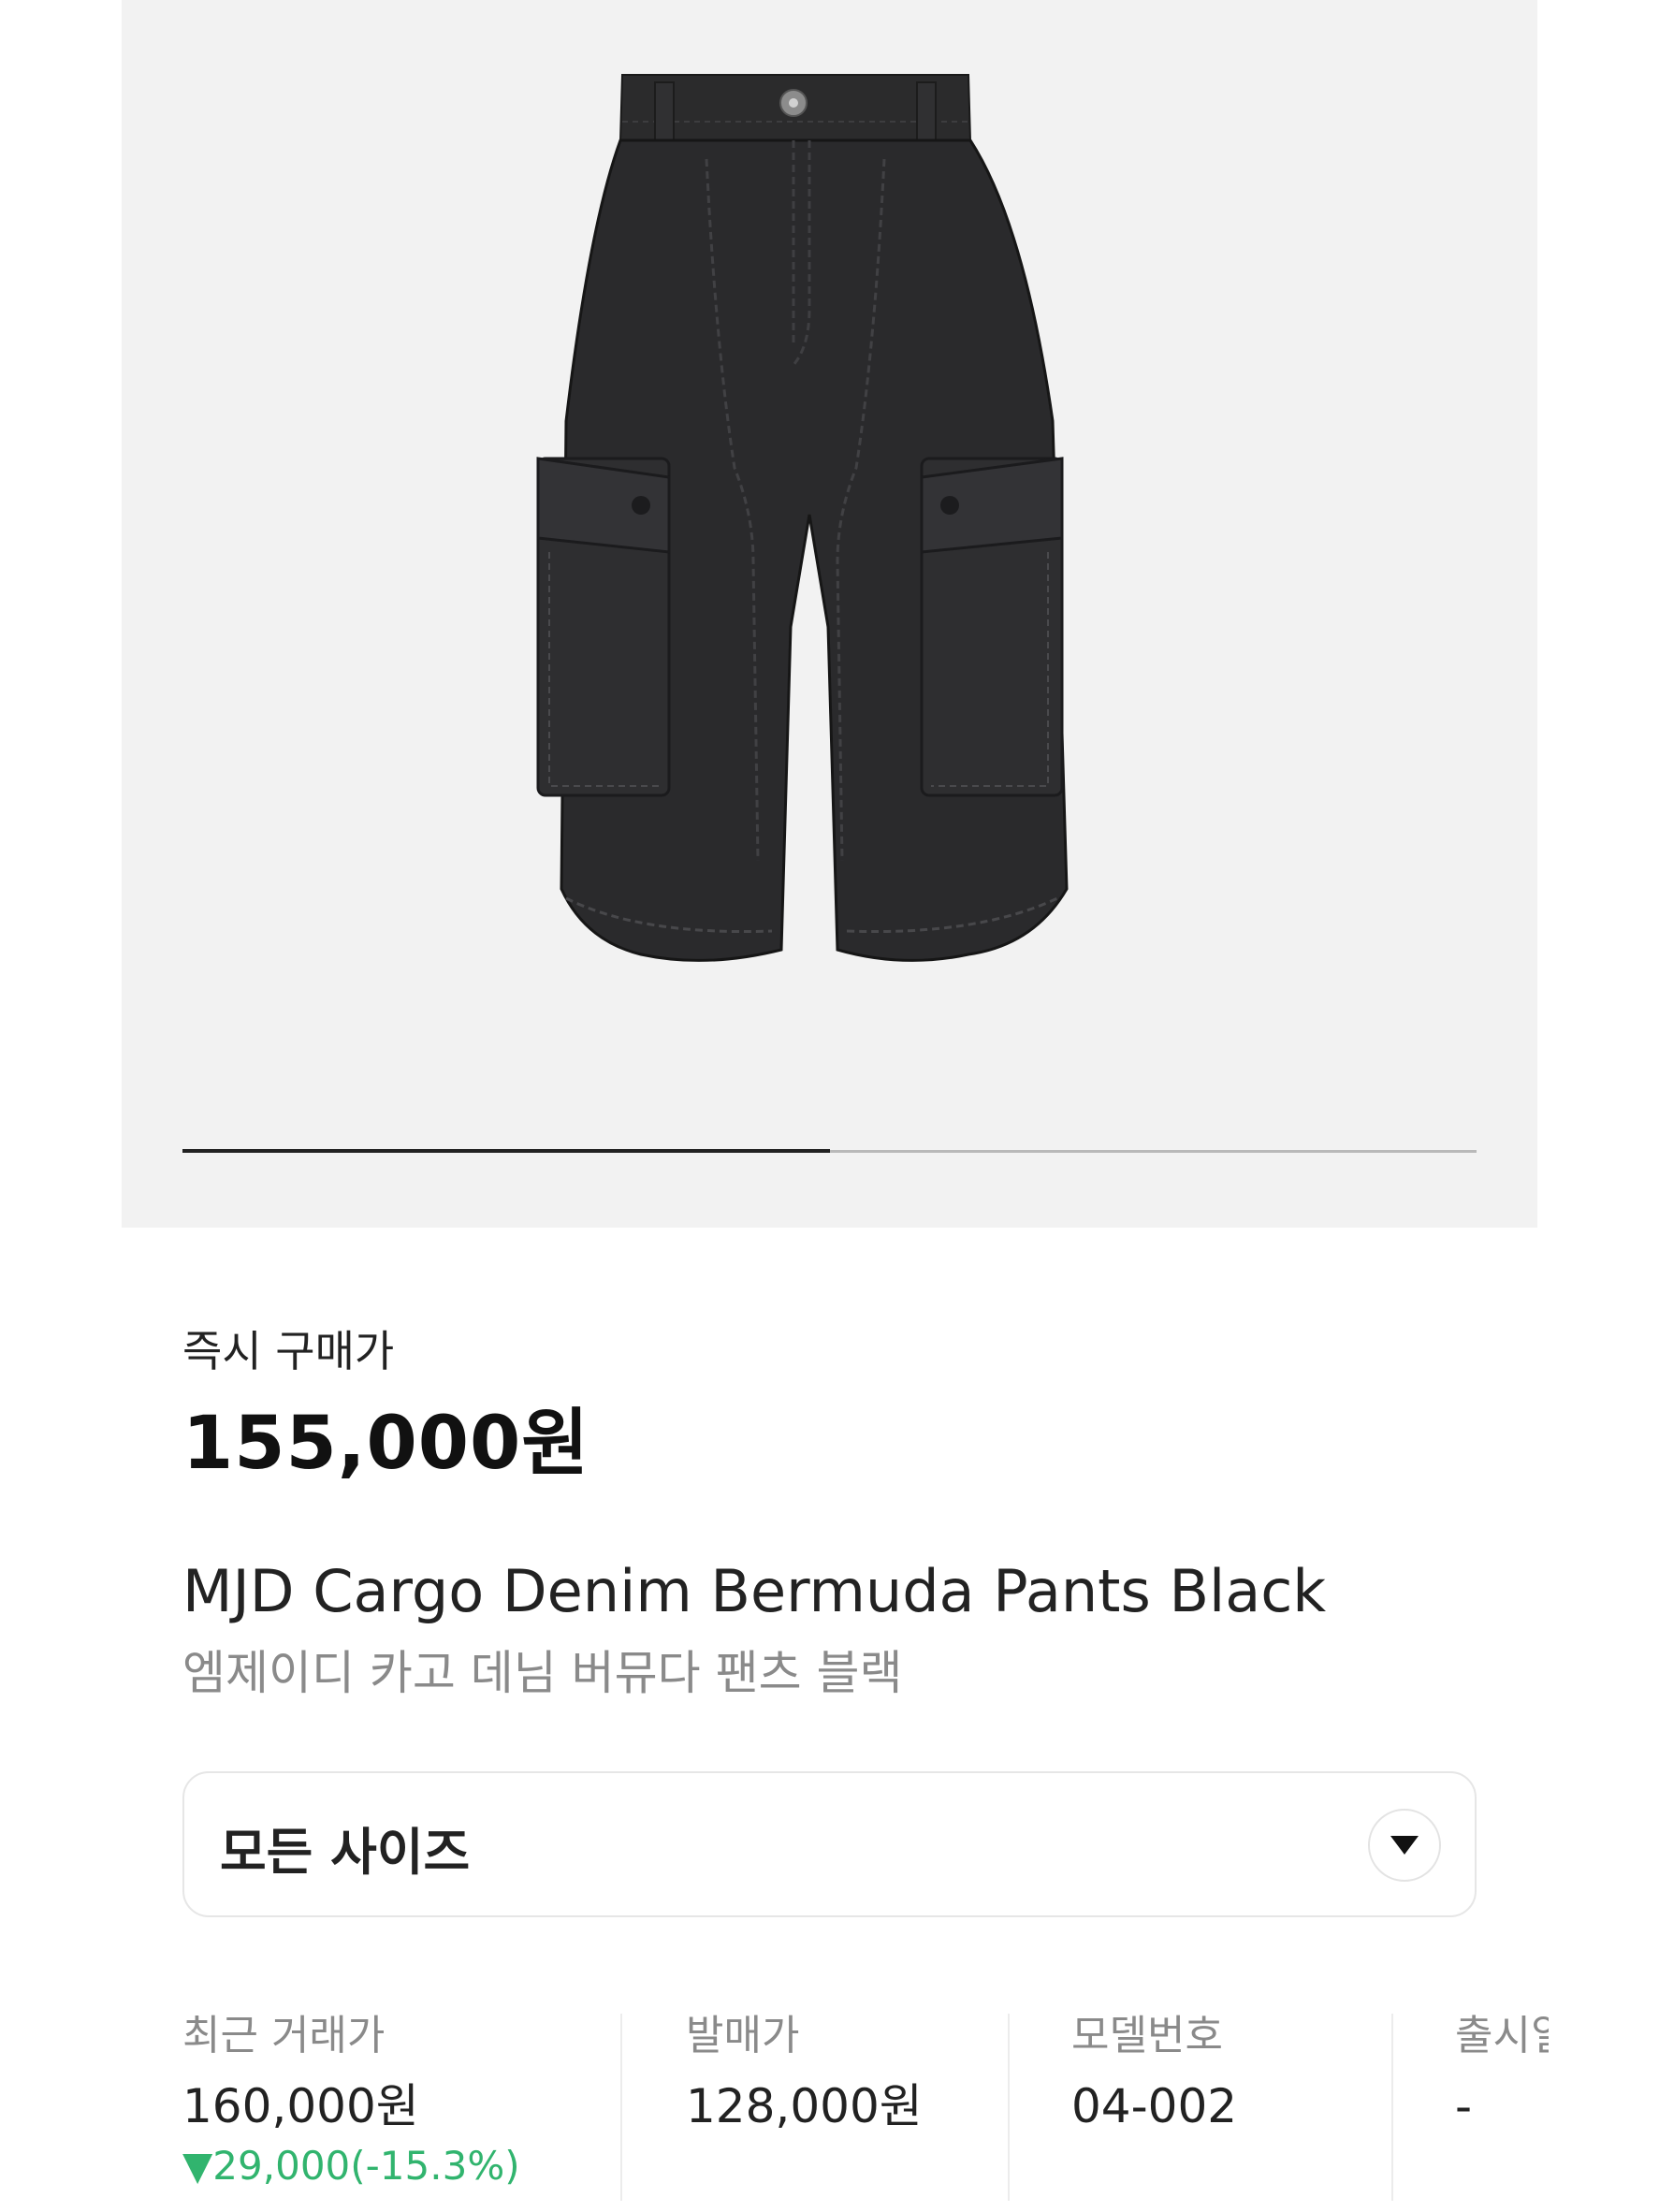  I want to click on product-subtitle: 엠제이디 카고 데님 버뮤다 팬츠 블랙, so click(542, 1673).